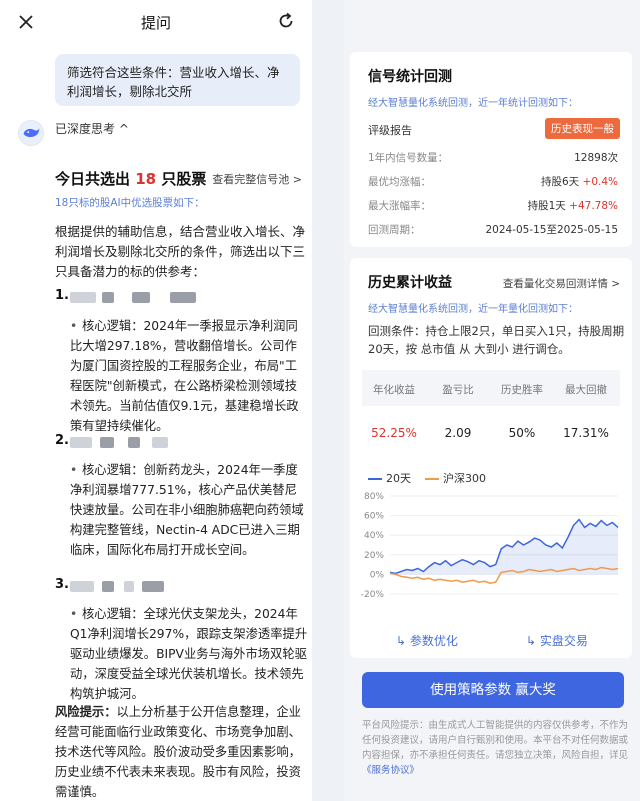 This screenshot has width=640, height=801. Describe the element at coordinates (62, 584) in the screenshot. I see `item-number: 3.` at that location.